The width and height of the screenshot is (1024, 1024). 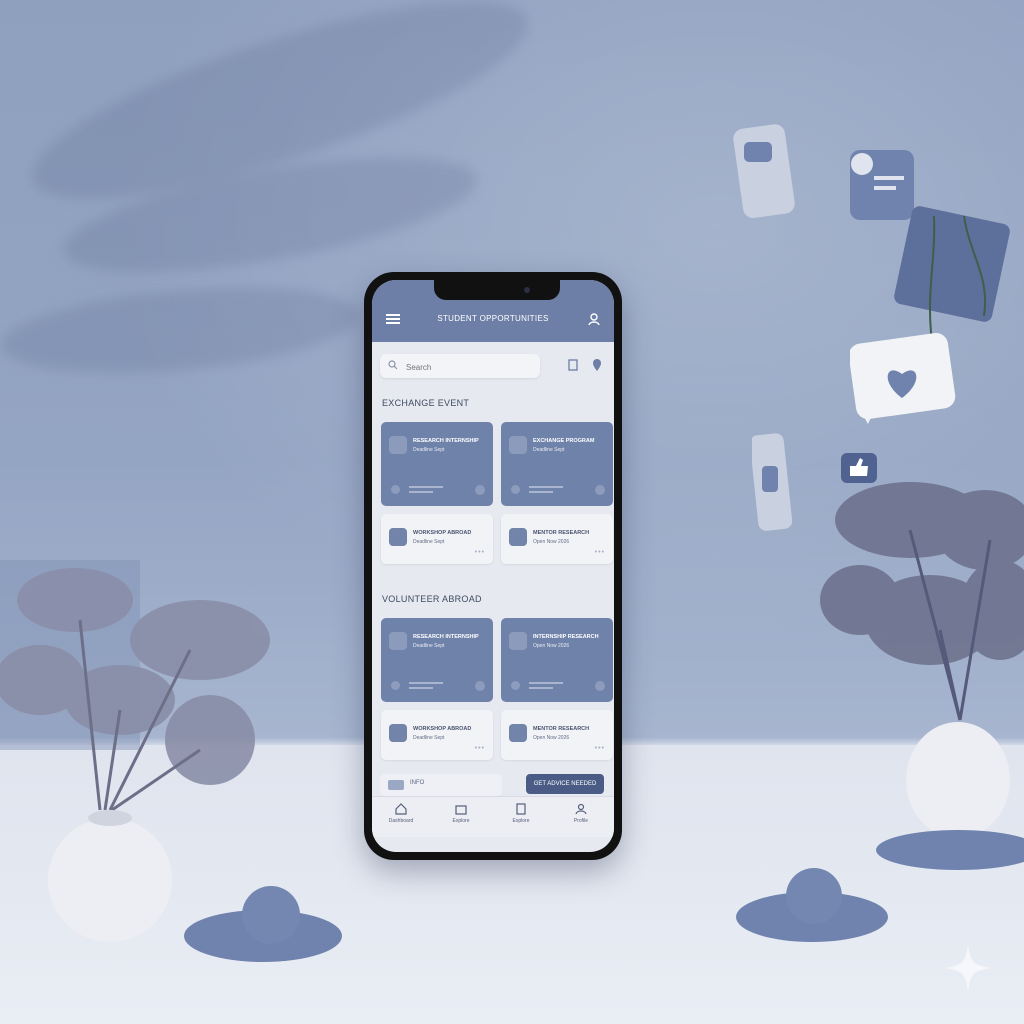 I want to click on search-input, so click(x=471, y=367).